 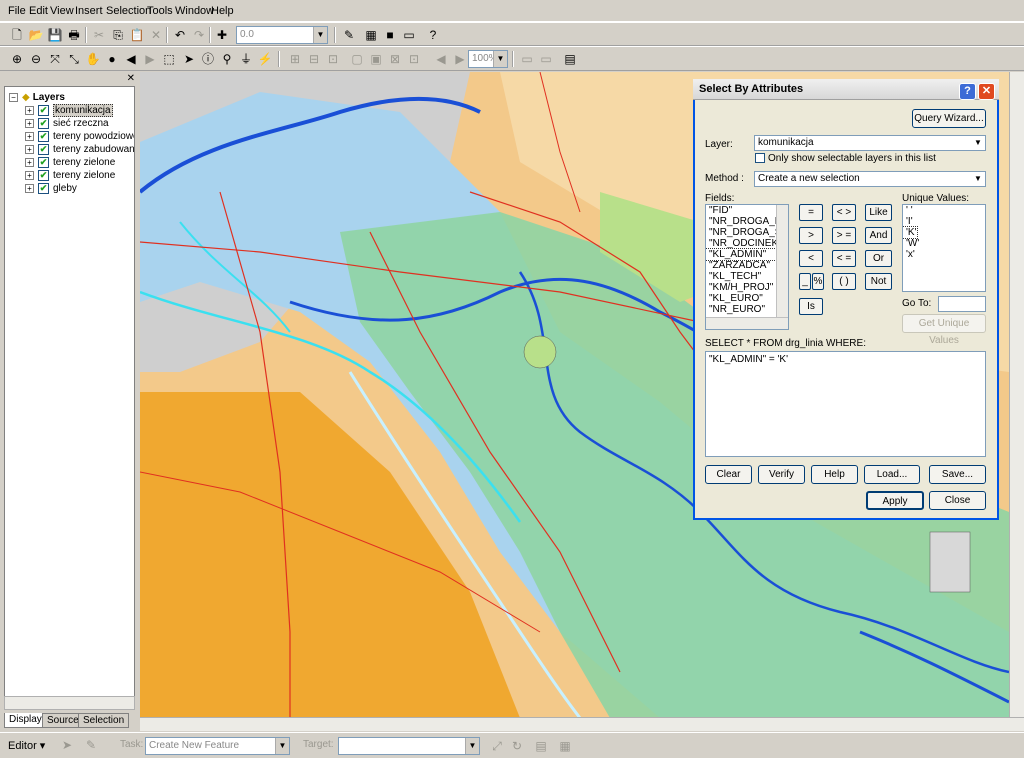 What do you see at coordinates (156, 35) in the screenshot?
I see `delete-icon: ✕` at bounding box center [156, 35].